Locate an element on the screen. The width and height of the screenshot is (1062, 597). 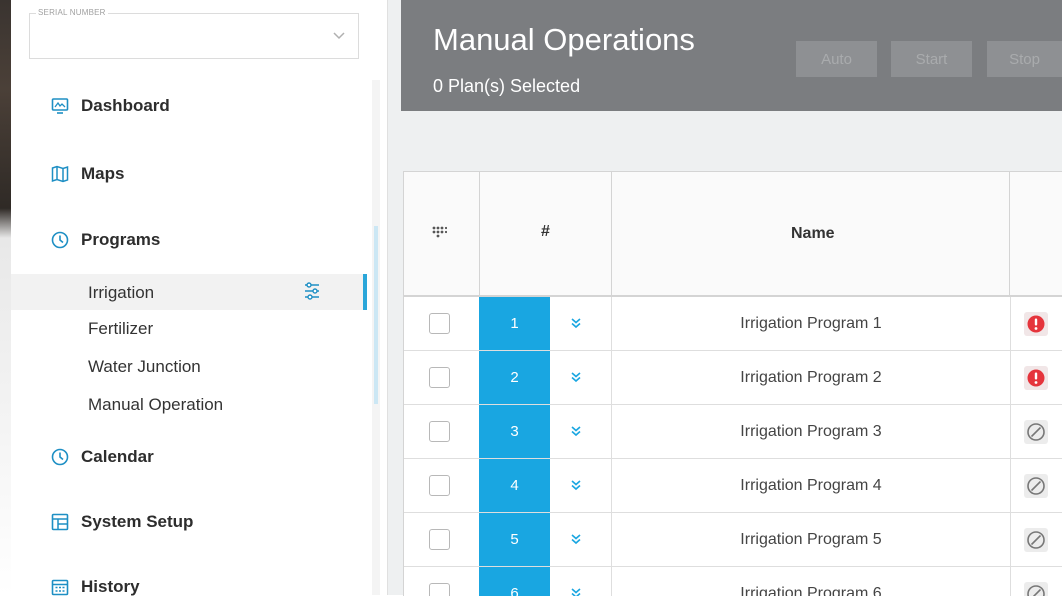
sidebar-item-irrigation-label: Irrigation is located at coordinates (121, 292).